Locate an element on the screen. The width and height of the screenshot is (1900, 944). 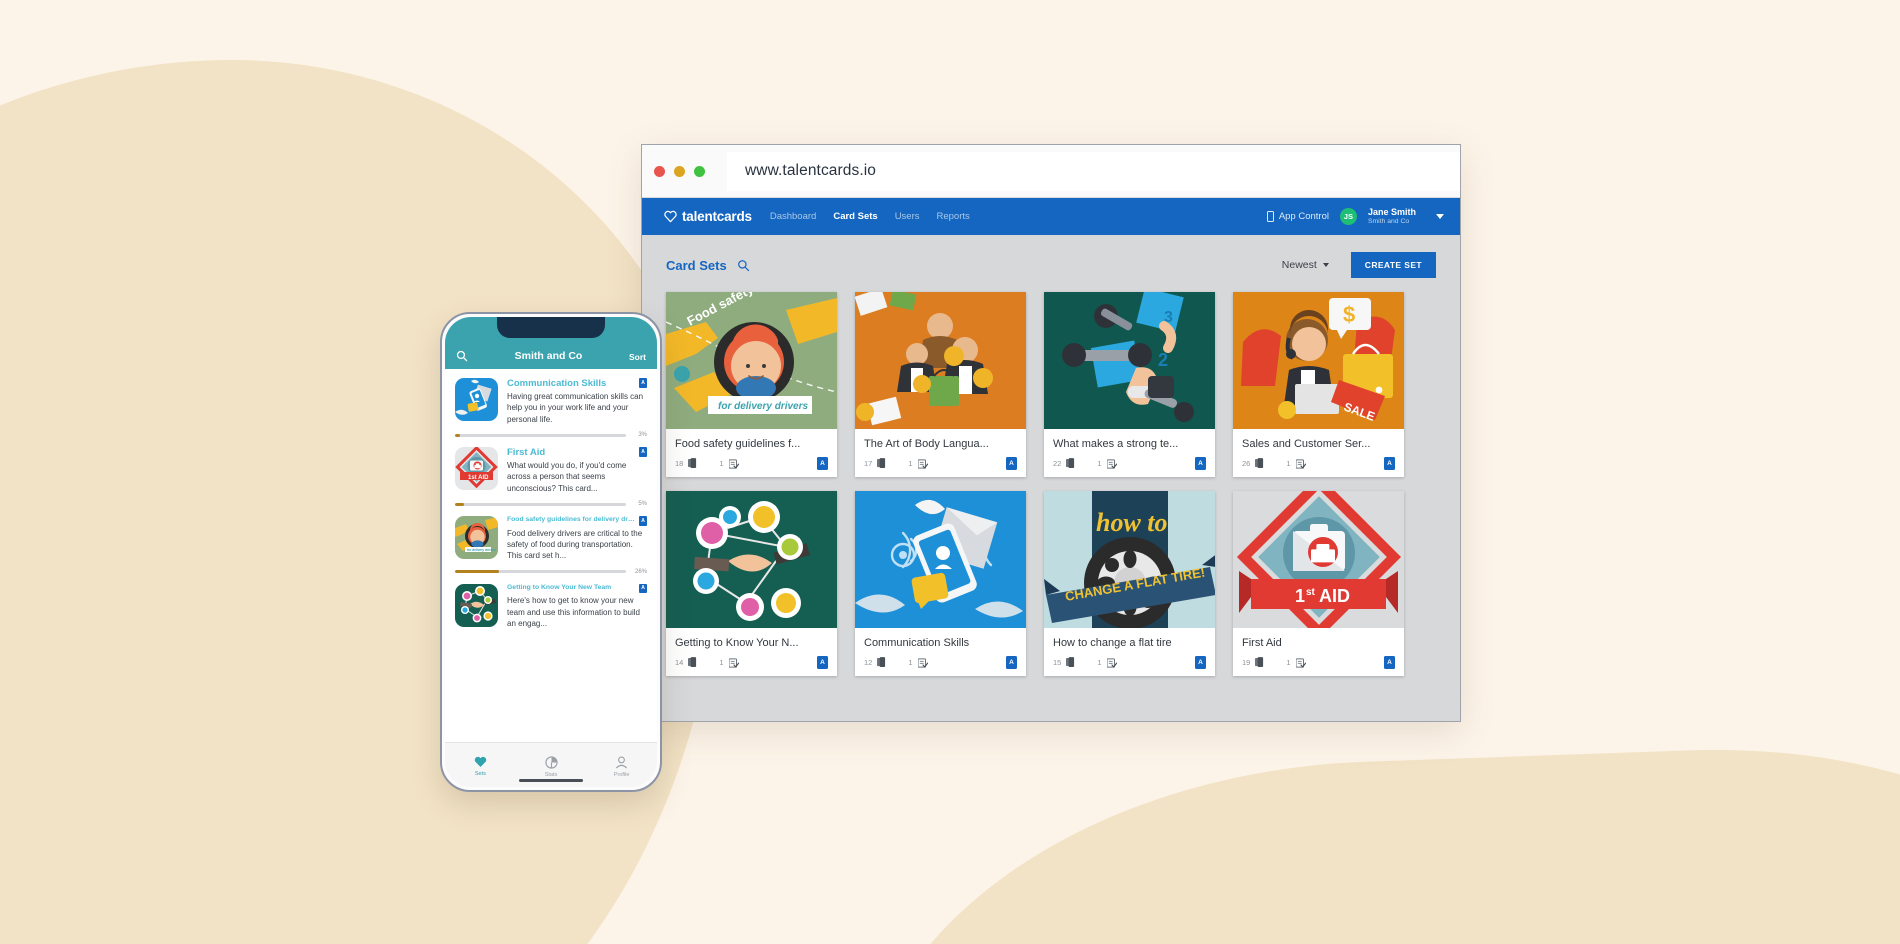
card-title: How to change a flat tire is located at coordinates (1112, 643).